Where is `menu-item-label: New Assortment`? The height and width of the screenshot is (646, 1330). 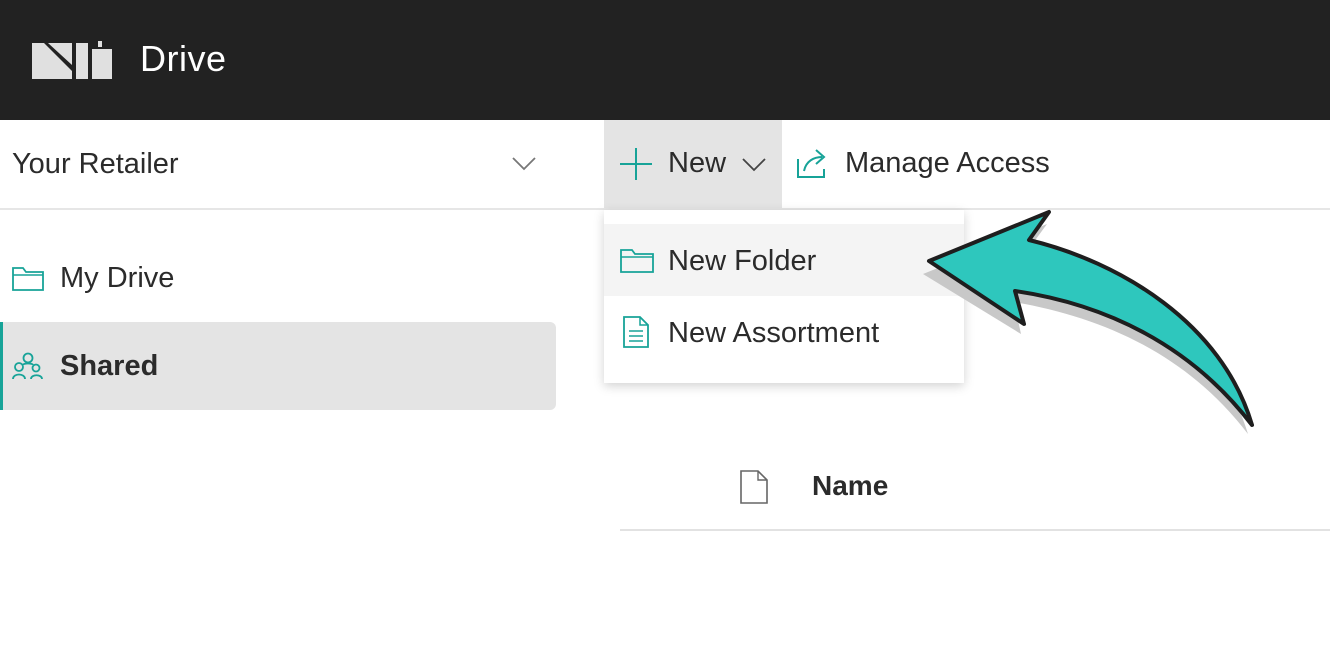
menu-item-label: New Assortment is located at coordinates (774, 333).